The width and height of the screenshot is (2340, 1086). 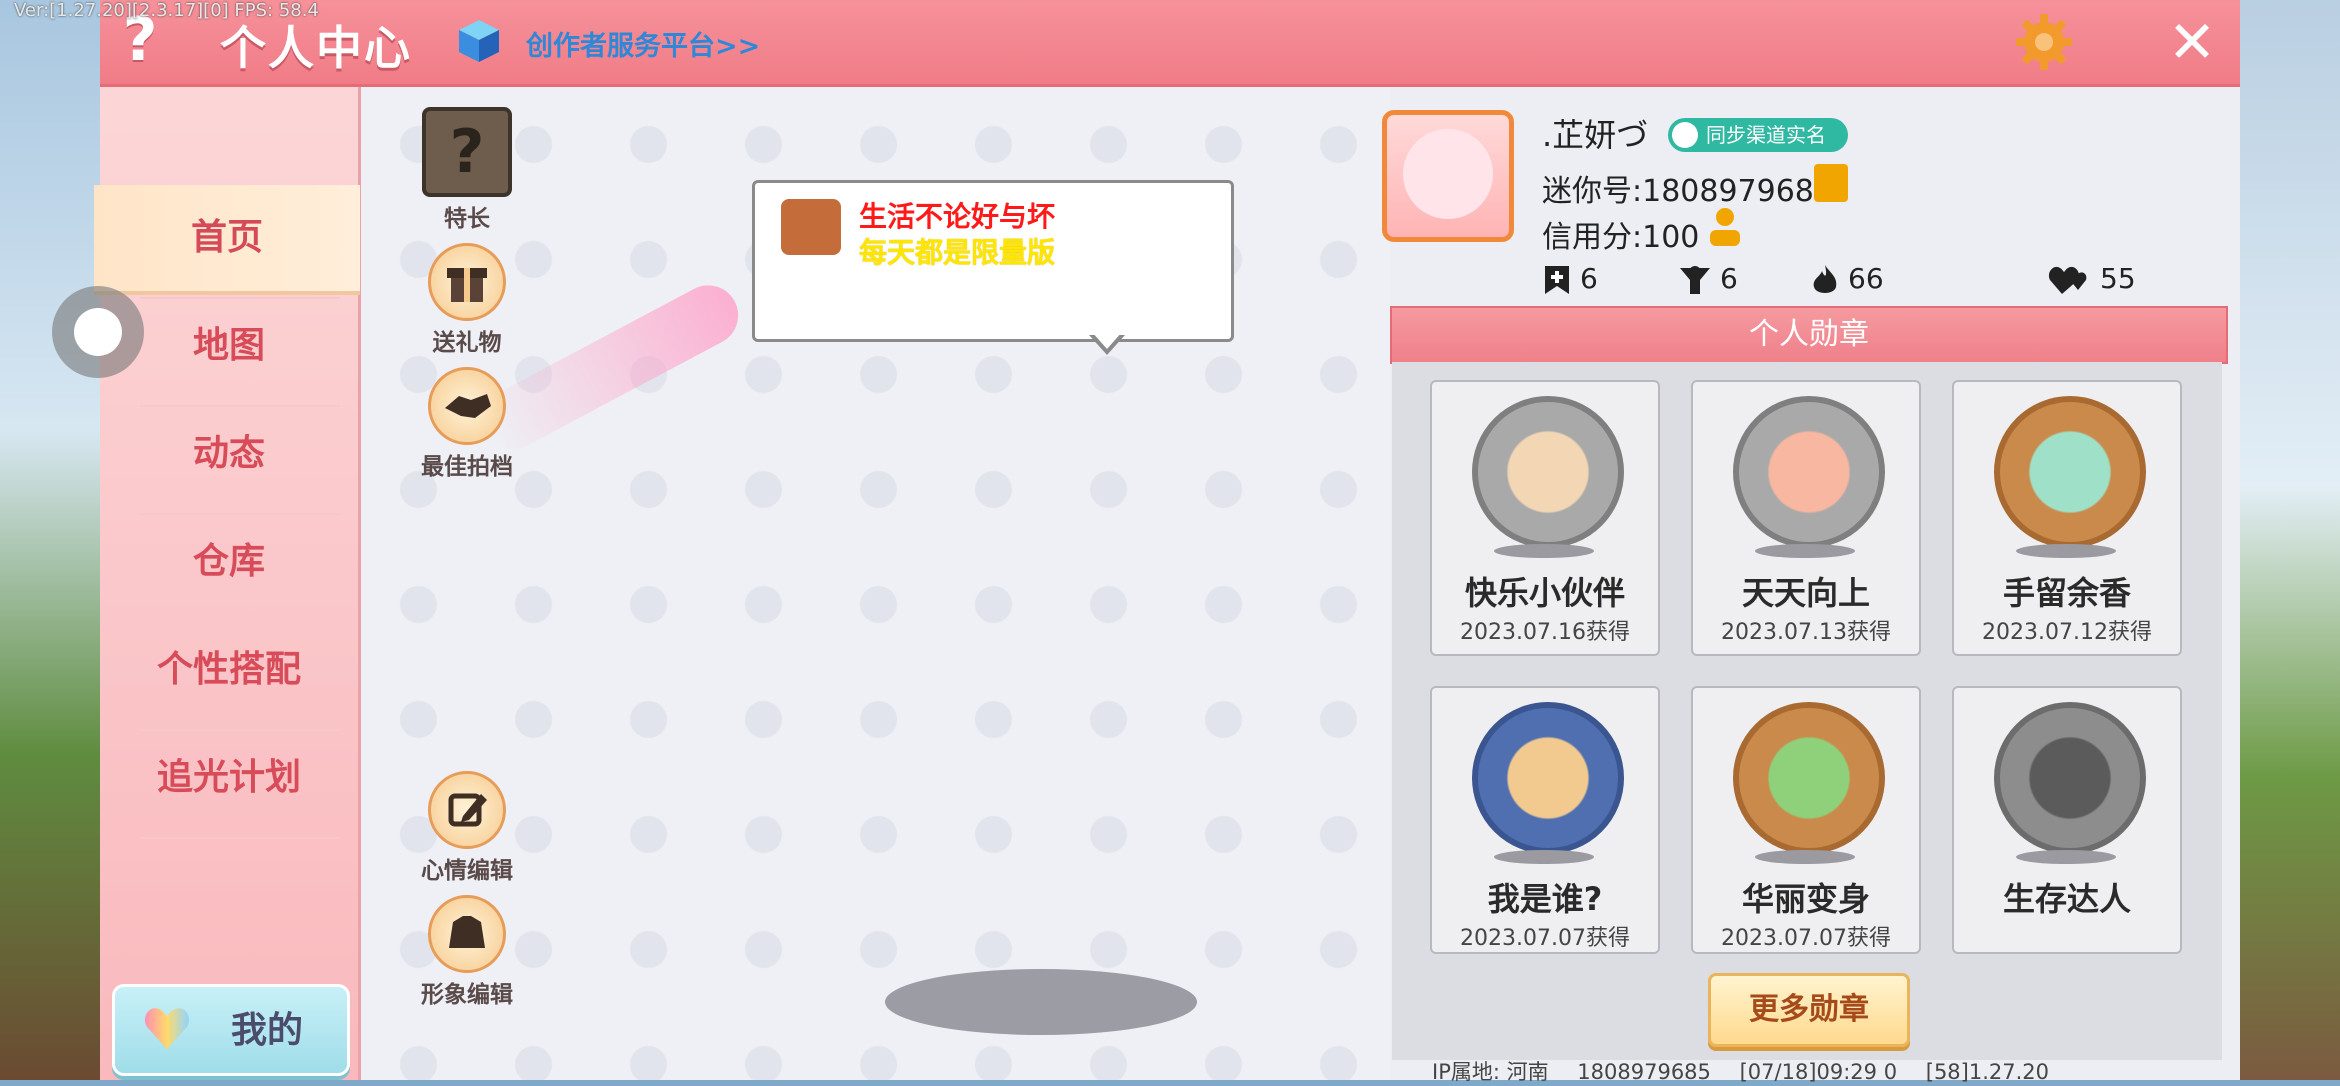 I want to click on realname-badge-label: 同步渠道实名, so click(x=1766, y=135).